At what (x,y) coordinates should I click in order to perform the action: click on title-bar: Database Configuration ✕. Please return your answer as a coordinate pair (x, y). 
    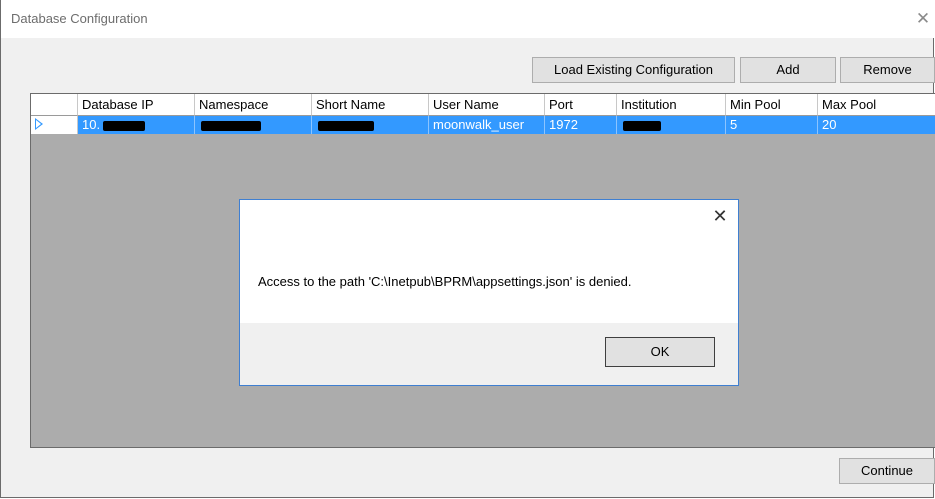
    Looking at the image, I should click on (467, 19).